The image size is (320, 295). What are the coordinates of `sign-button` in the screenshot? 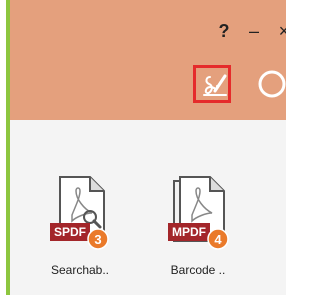 It's located at (212, 84).